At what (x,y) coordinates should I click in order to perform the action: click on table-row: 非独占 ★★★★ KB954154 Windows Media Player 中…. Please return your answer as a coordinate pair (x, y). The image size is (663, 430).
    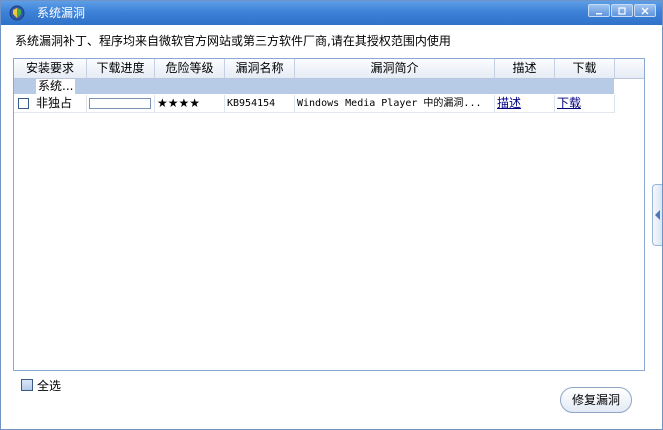
    Looking at the image, I should click on (314, 104).